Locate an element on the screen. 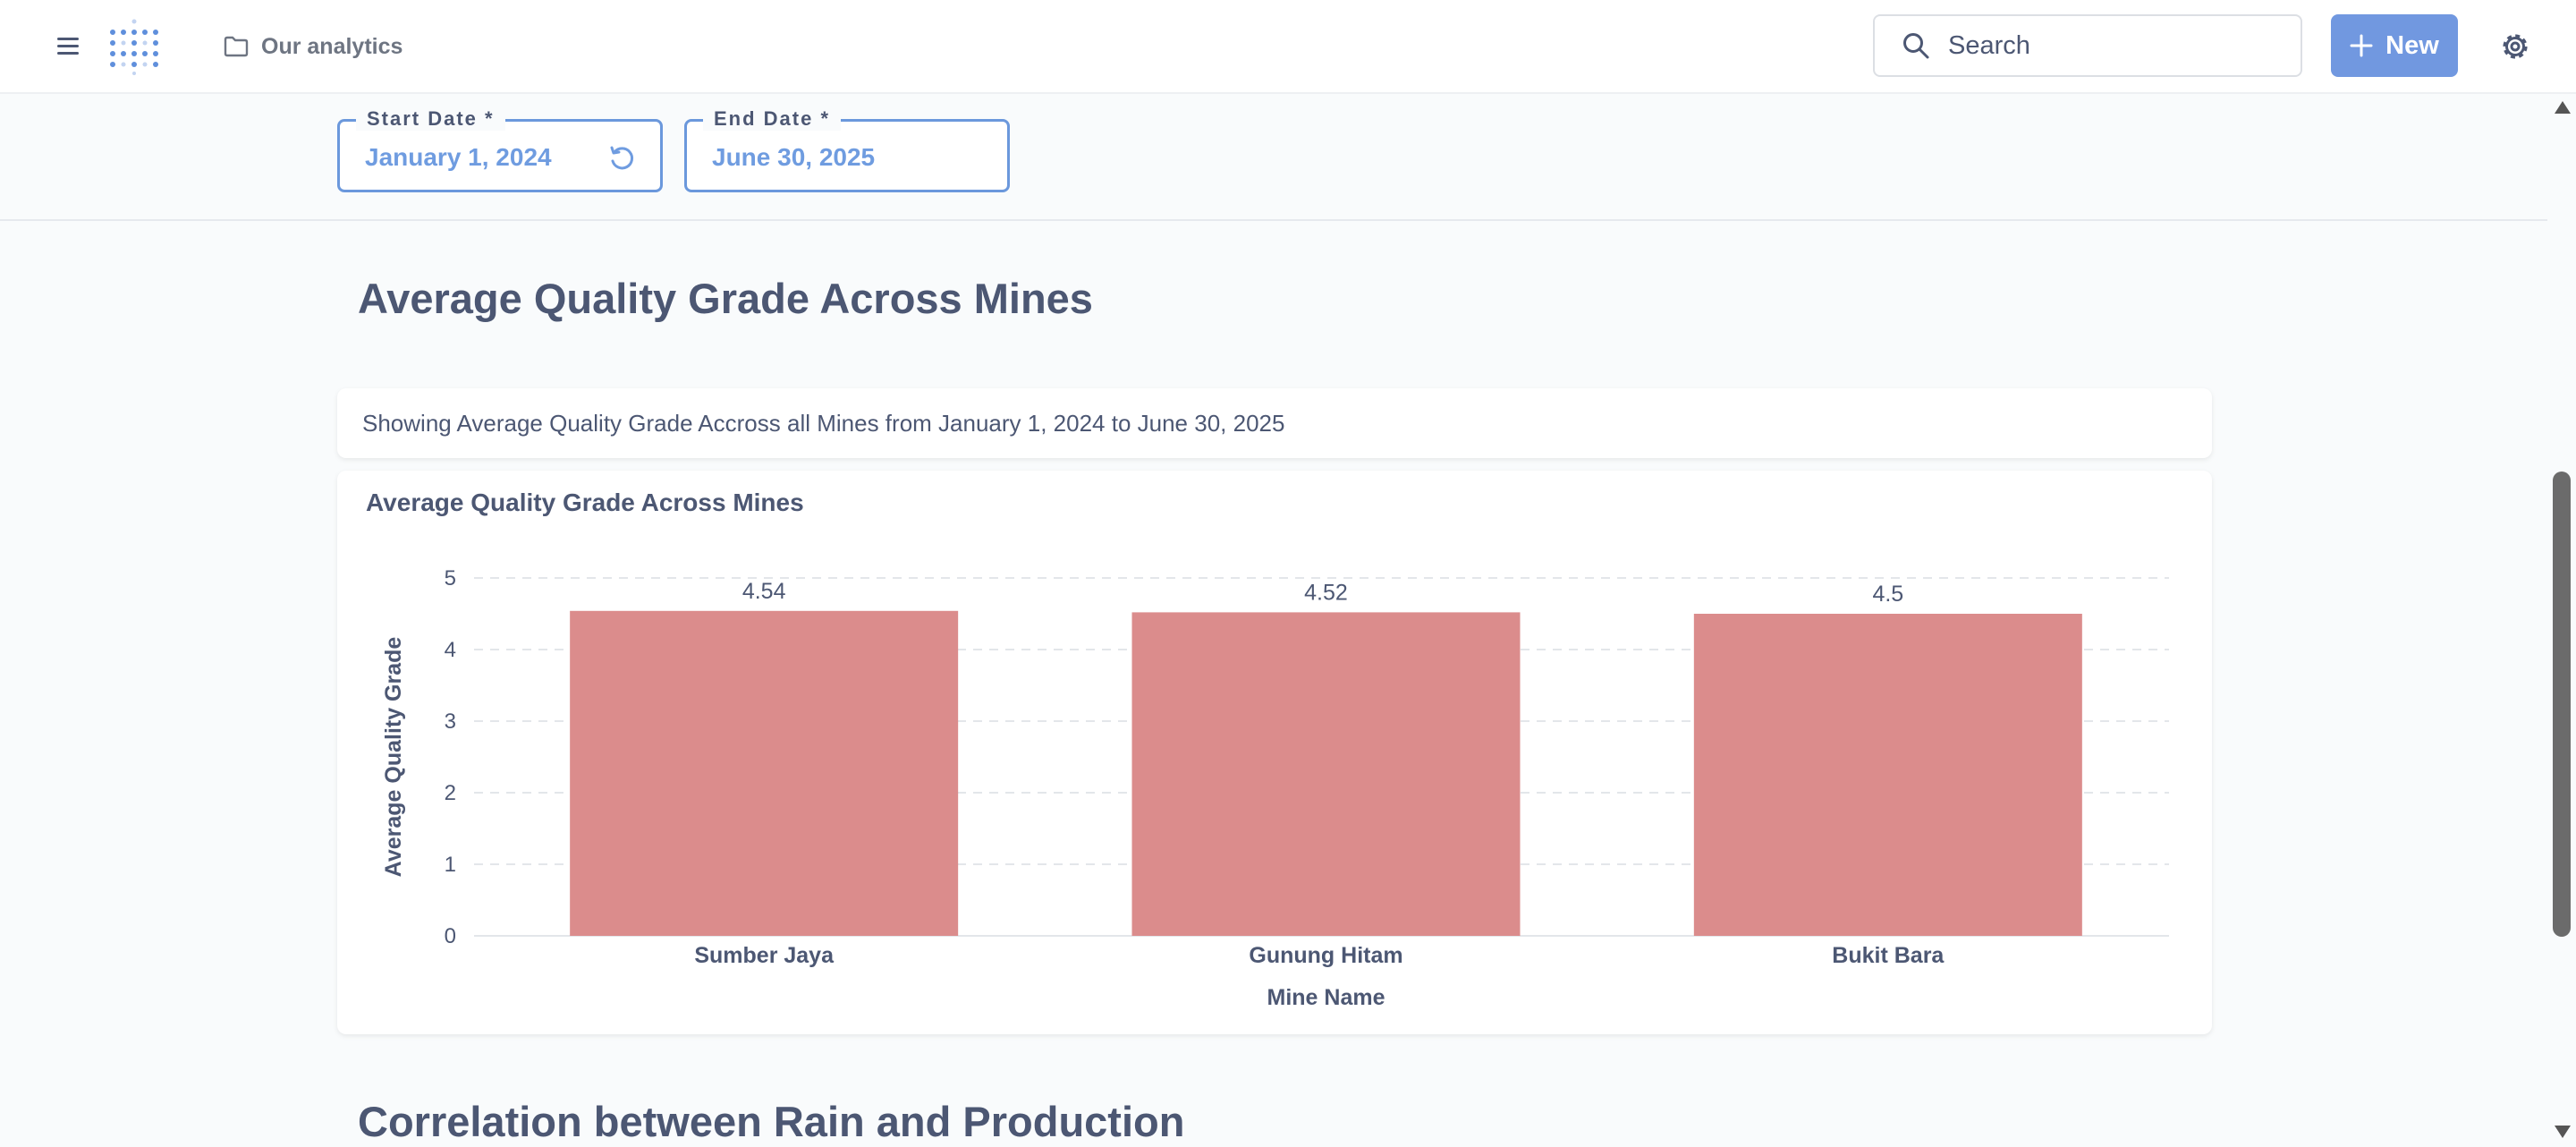 The image size is (2576, 1147). end-date-filter: End Date * June 30, 2025 is located at coordinates (847, 149).